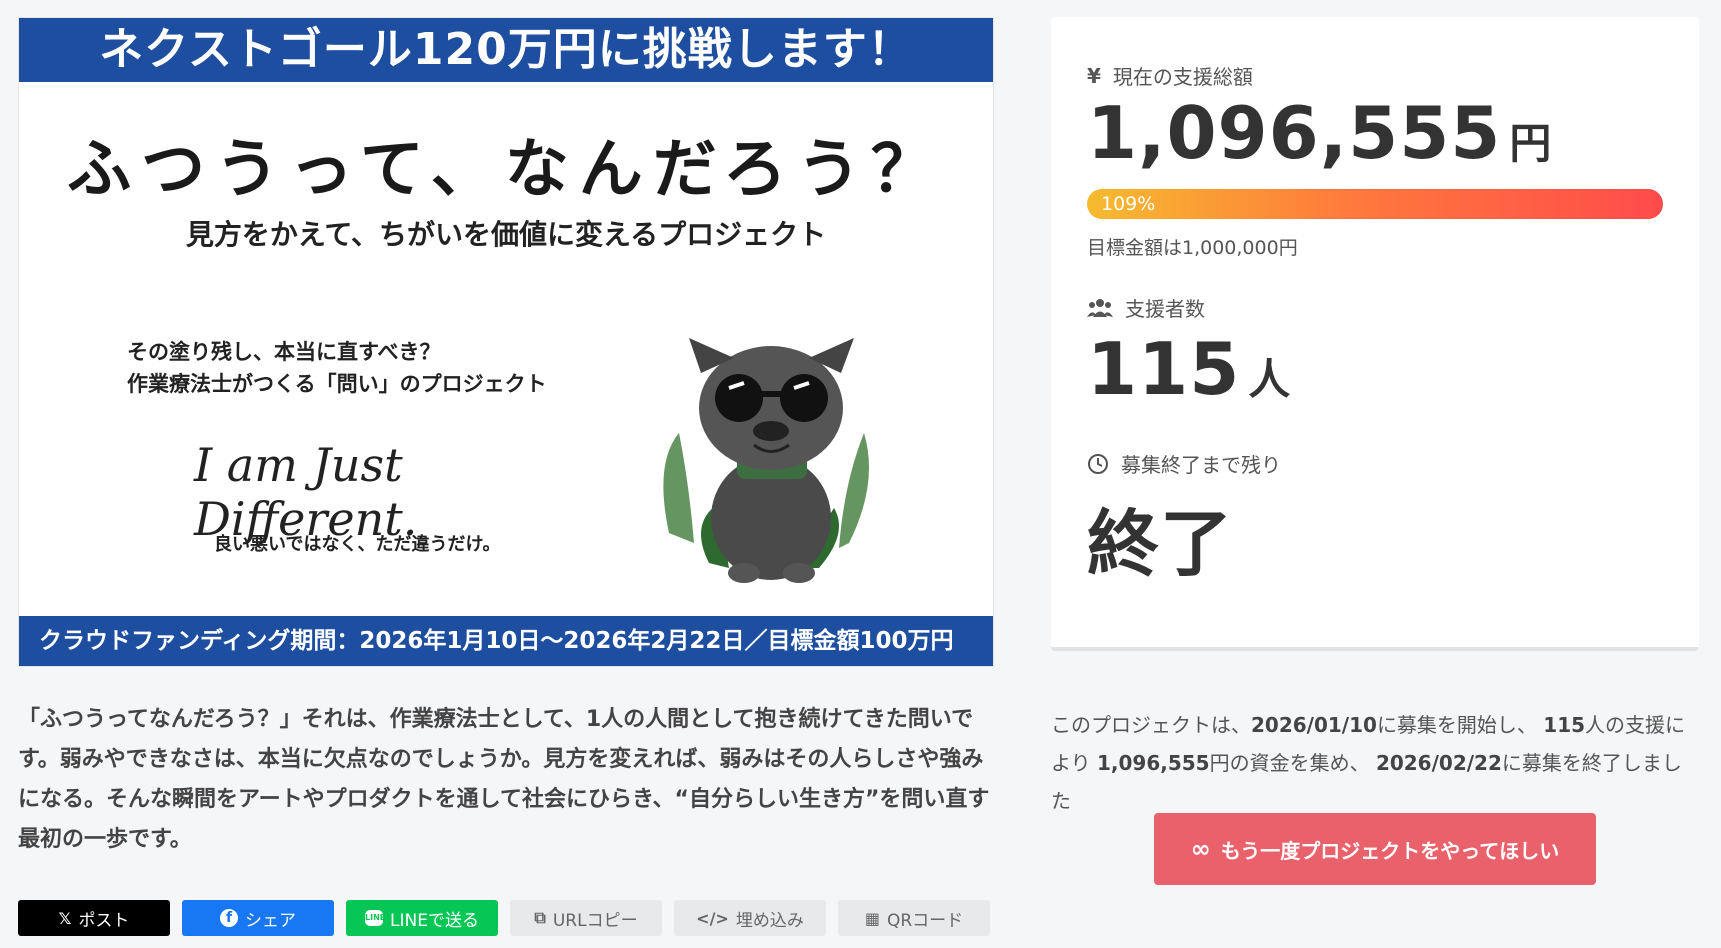  Describe the element at coordinates (65, 918) in the screenshot. I see `x-logo-icon: 𝕏` at that location.